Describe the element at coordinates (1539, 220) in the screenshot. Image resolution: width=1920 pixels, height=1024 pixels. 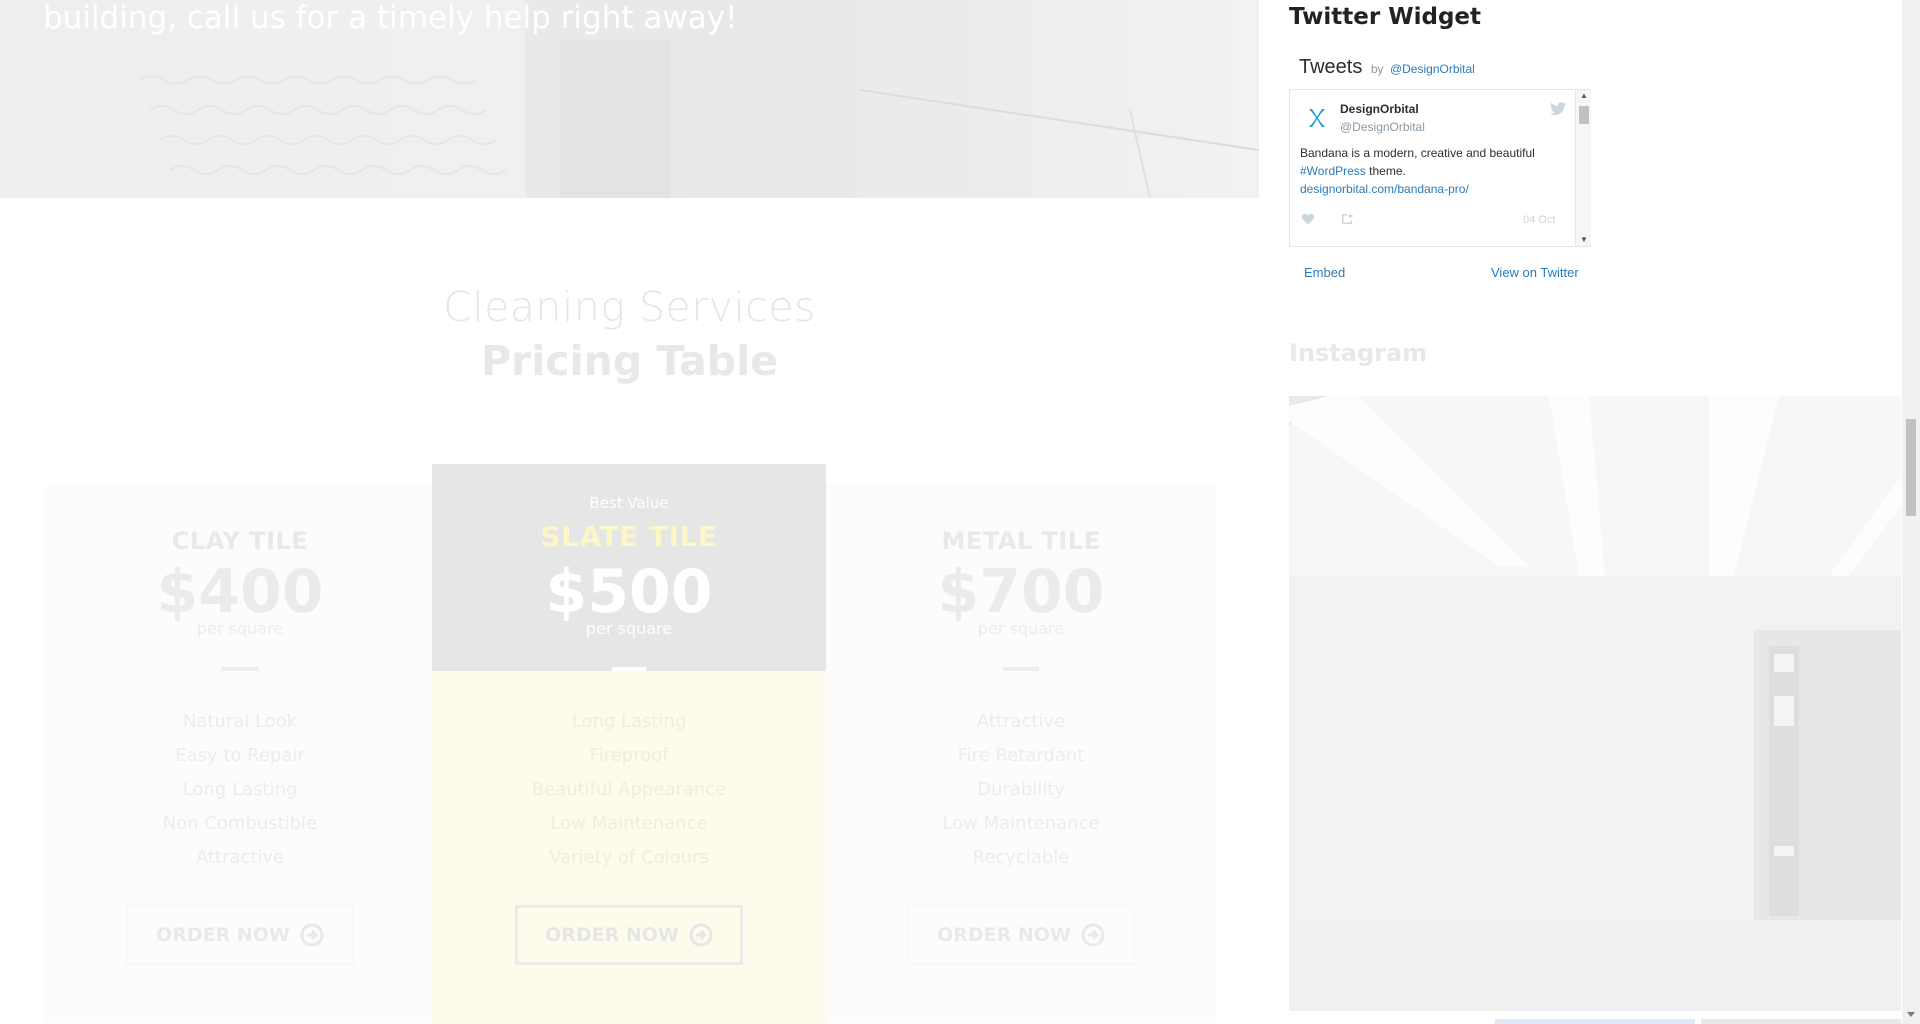
I see `tweet-date: 04 Oct` at that location.